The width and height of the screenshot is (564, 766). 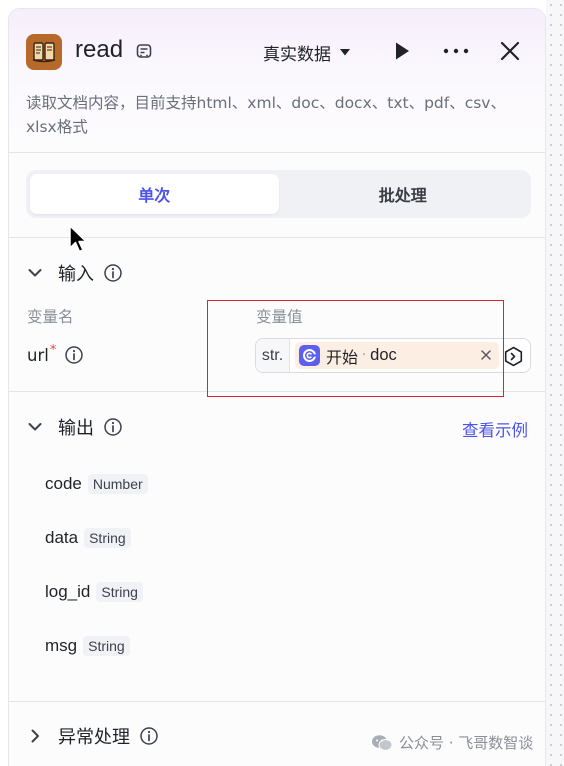 I want to click on variable-select-icon, so click(x=513, y=356).